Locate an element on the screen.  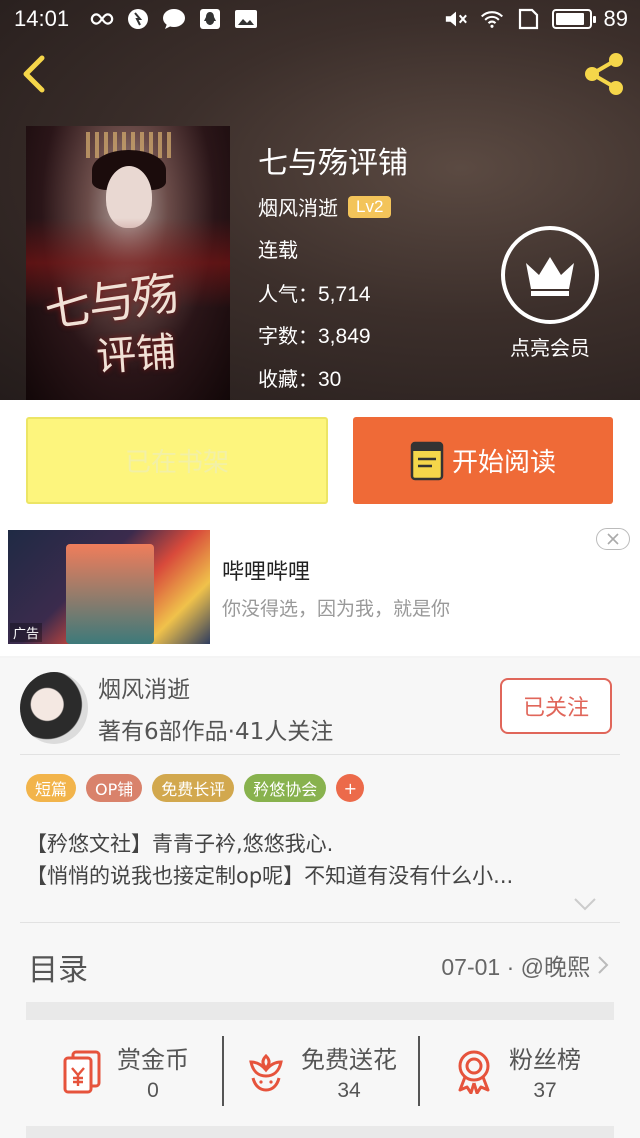
sim-icon is located at coordinates (528, 19).